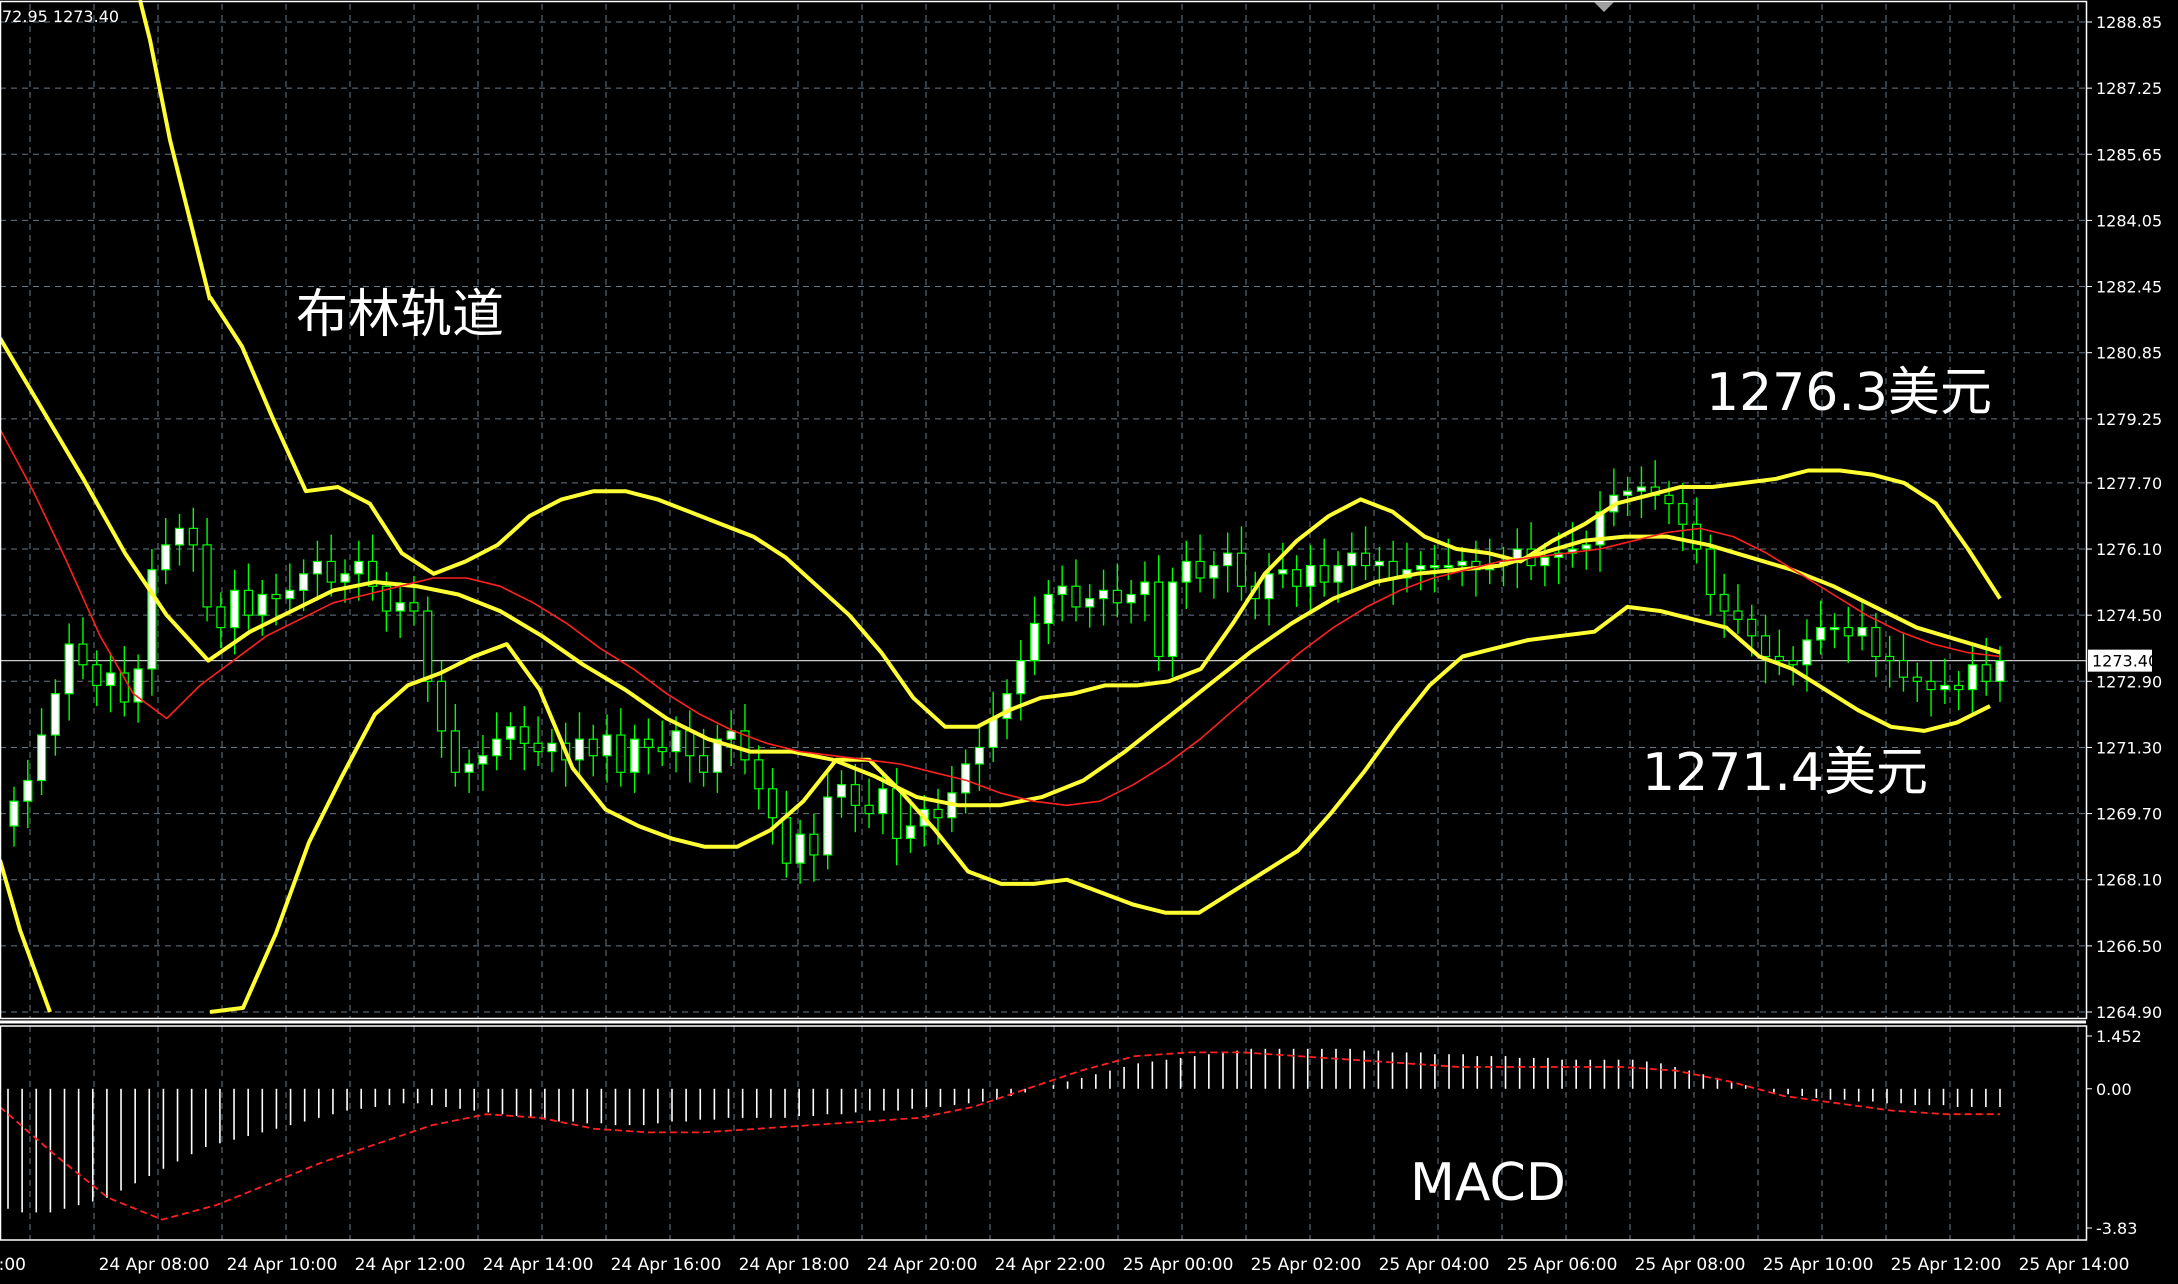  I want to click on time-label: 25 Apr 14:00, so click(2074, 1265).